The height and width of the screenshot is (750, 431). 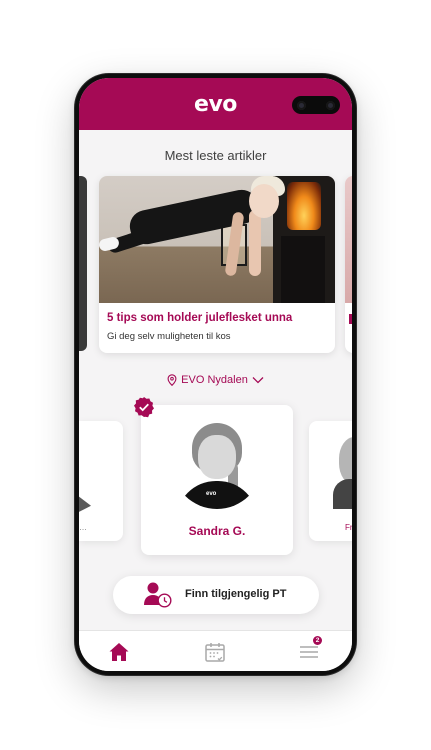 I want to click on location-selector: EVO Nydalen, so click(x=215, y=380).